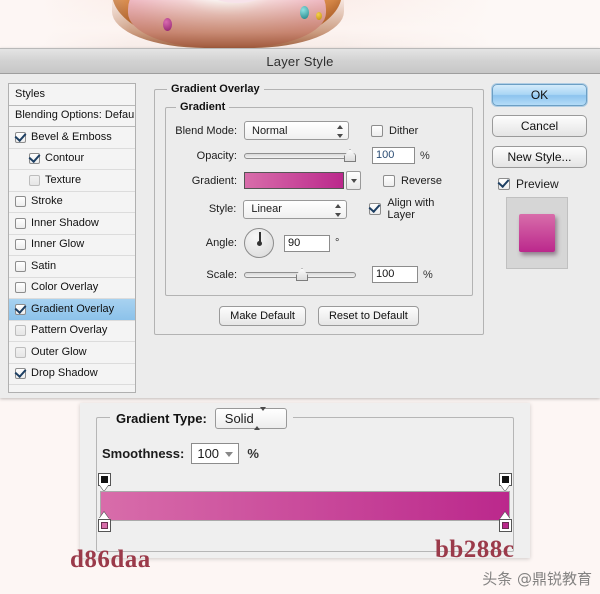  Describe the element at coordinates (143, 453) in the screenshot. I see `smoothness-label: Smoothness:` at that location.